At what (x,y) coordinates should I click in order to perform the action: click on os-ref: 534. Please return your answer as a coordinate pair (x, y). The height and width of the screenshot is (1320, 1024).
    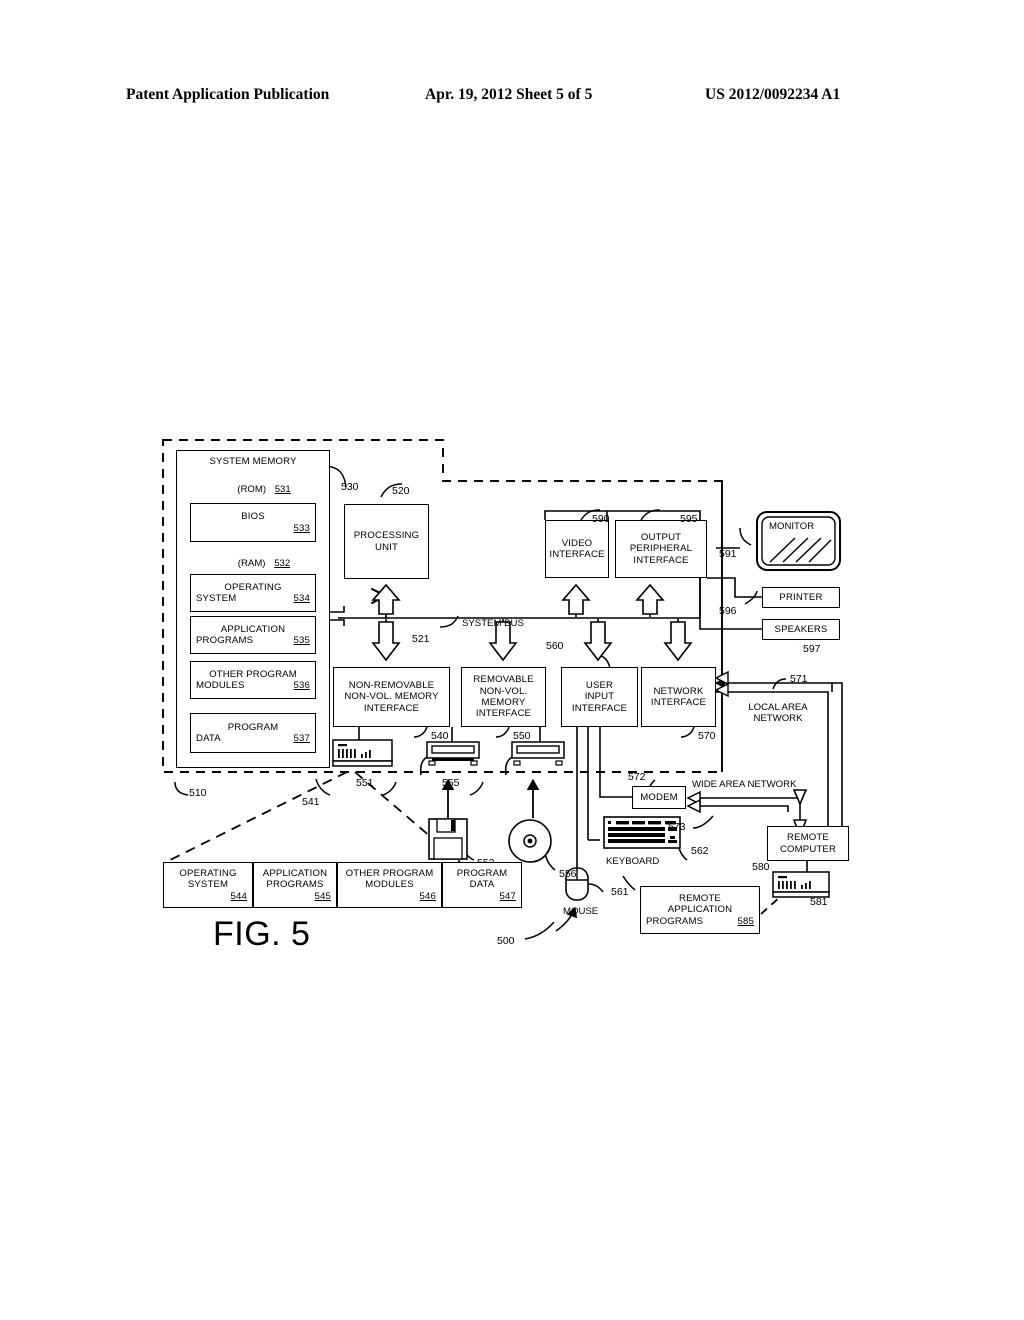
    Looking at the image, I should click on (301, 598).